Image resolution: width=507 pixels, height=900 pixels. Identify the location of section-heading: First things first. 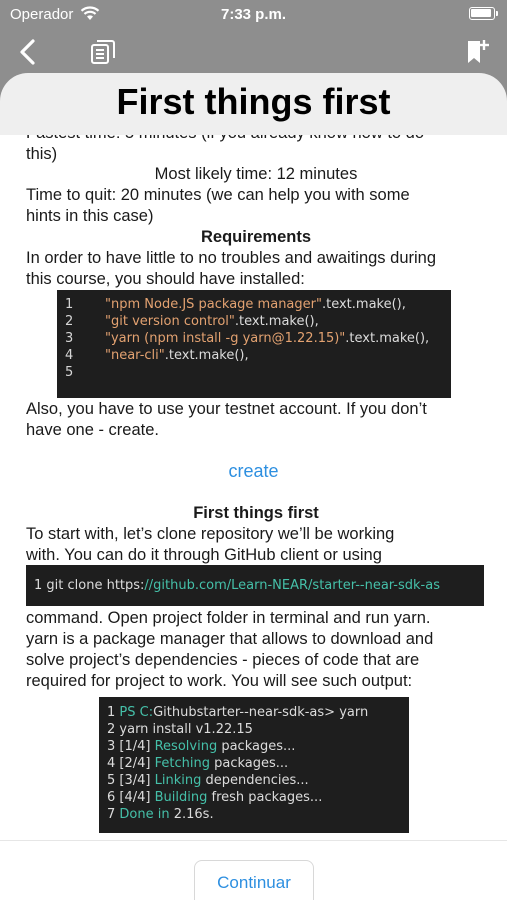
(256, 513).